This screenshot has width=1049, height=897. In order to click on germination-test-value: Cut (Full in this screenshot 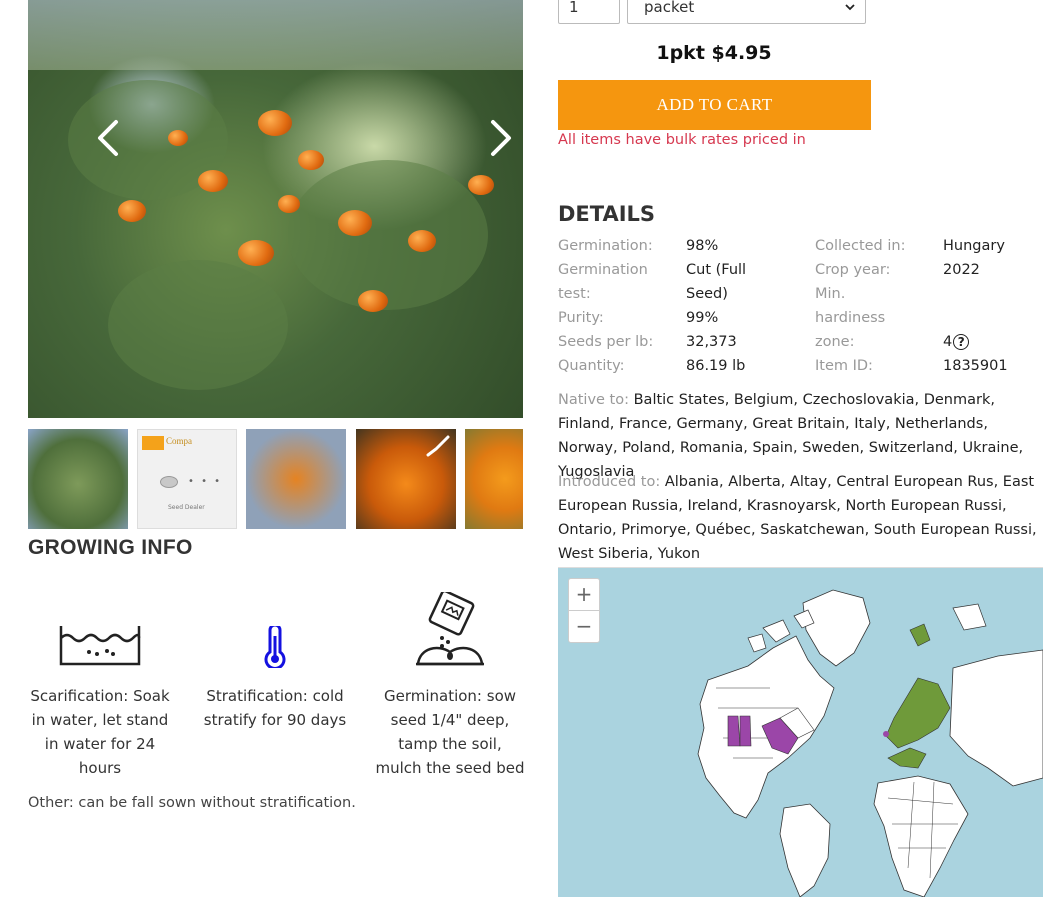, I will do `click(716, 270)`.